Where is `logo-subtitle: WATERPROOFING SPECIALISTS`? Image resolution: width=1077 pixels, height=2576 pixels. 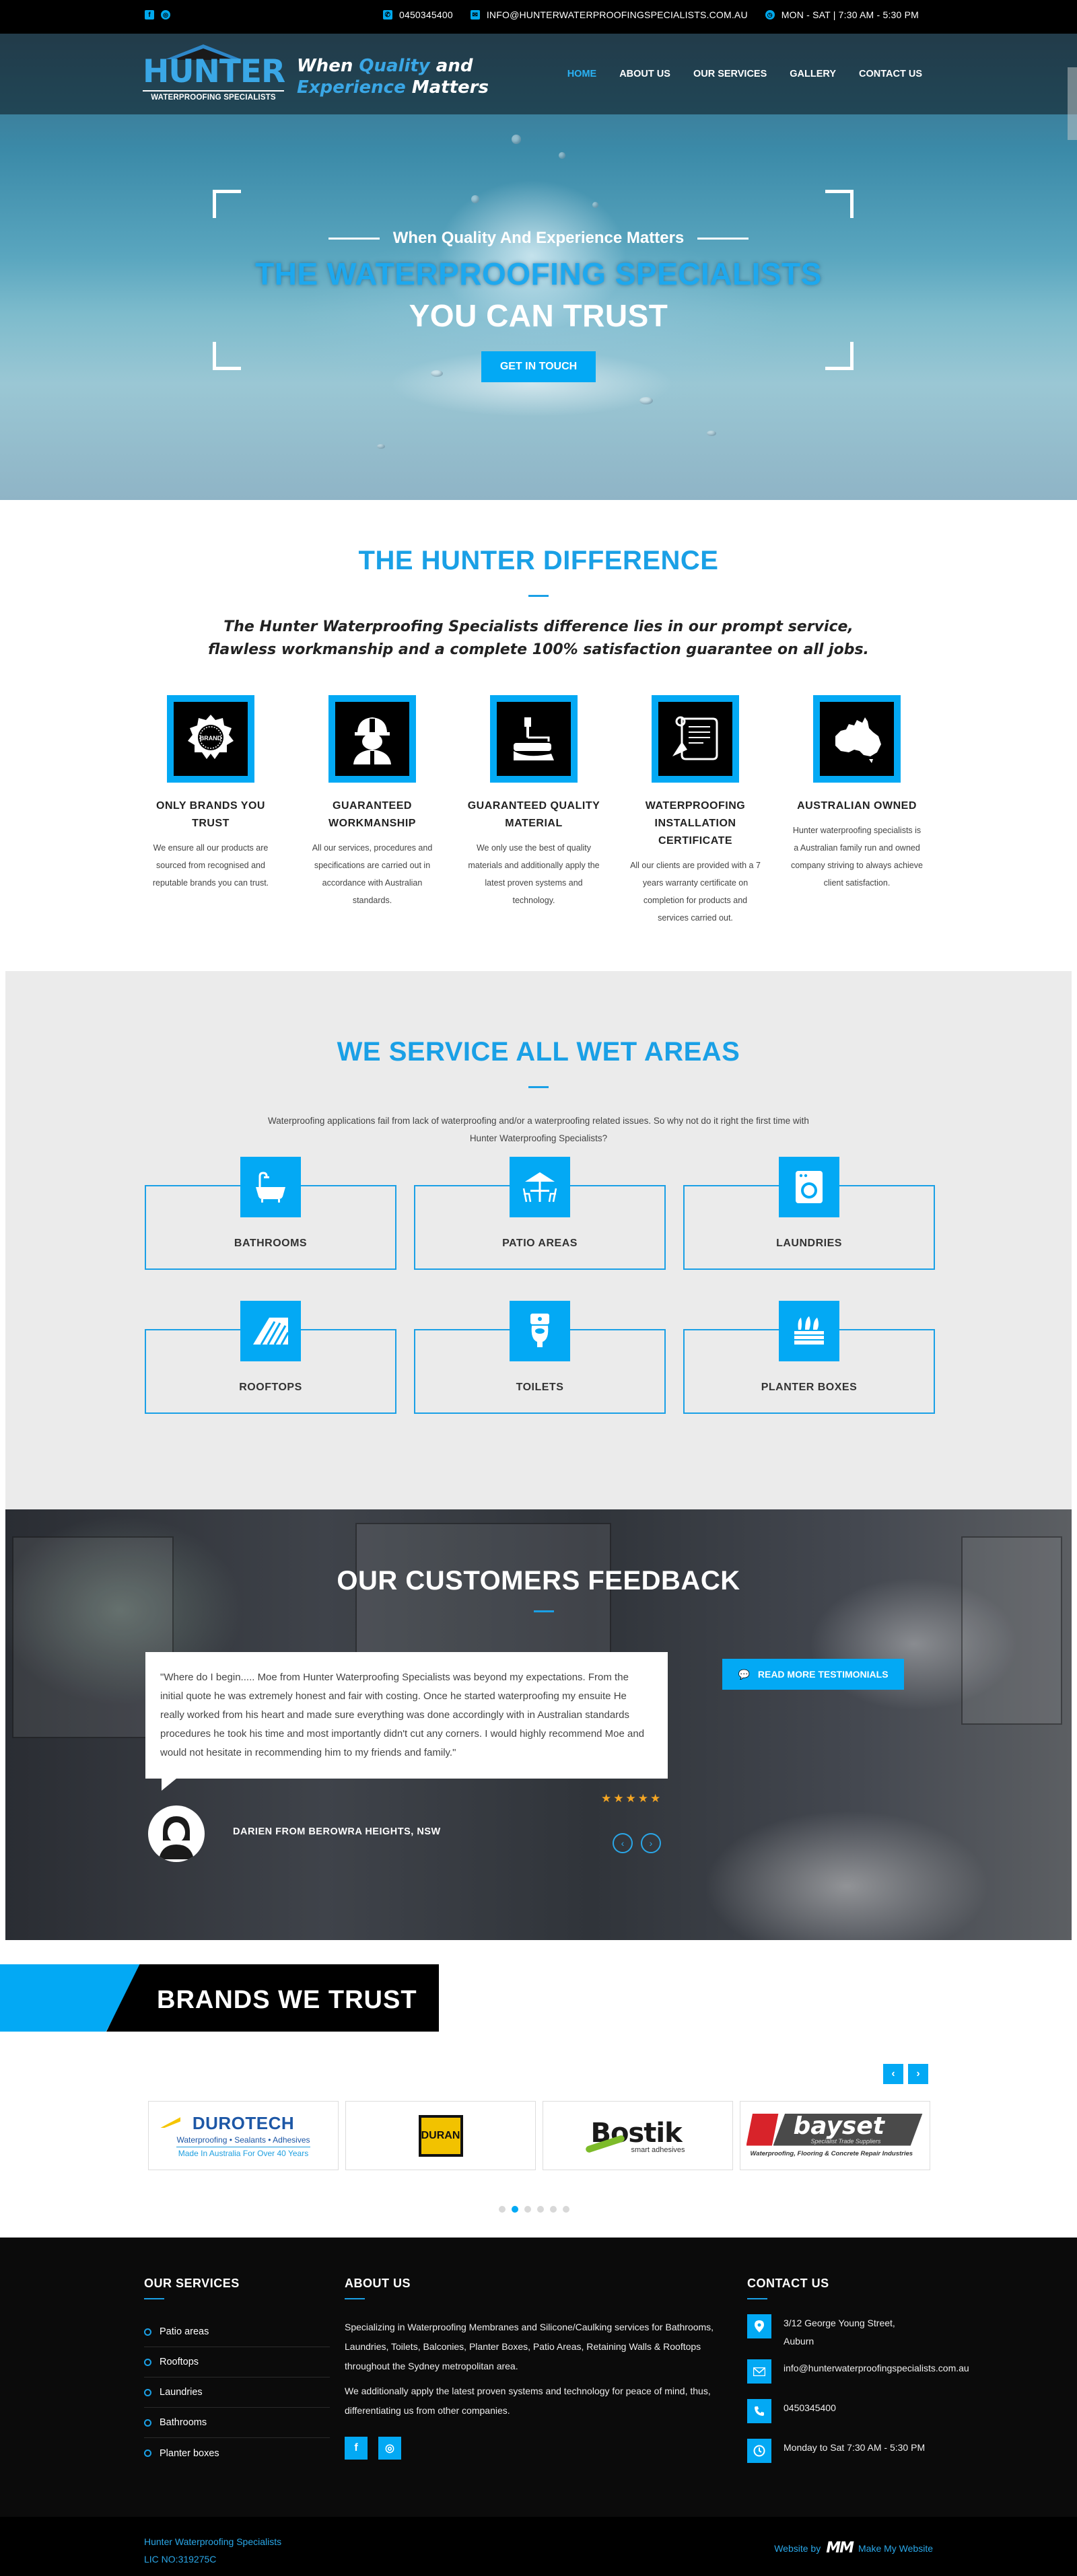
logo-subtitle: WATERPROOFING SPECIALISTS is located at coordinates (213, 96).